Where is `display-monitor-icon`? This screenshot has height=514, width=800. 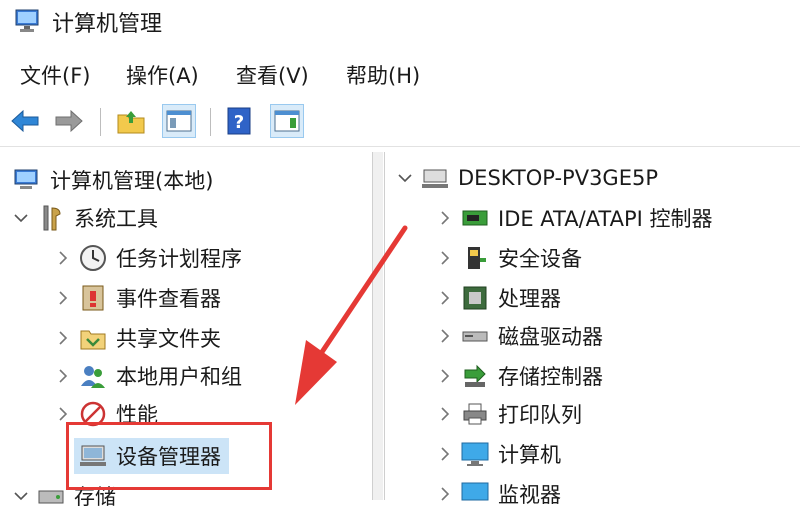
display-monitor-icon is located at coordinates (475, 494).